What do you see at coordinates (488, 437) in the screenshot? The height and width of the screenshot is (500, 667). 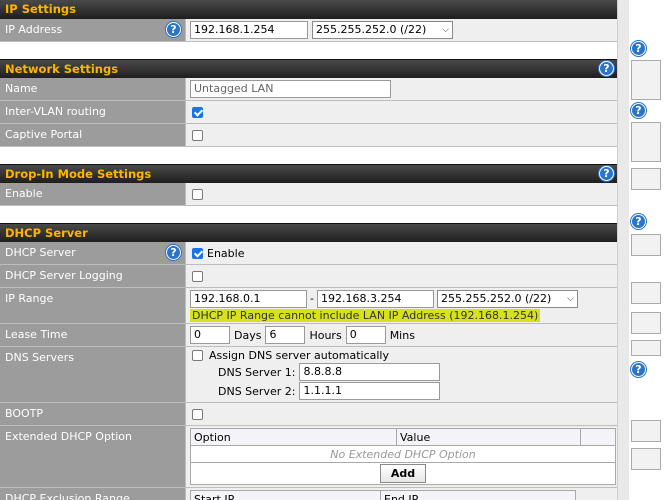 I see `ext-col-value: Value` at bounding box center [488, 437].